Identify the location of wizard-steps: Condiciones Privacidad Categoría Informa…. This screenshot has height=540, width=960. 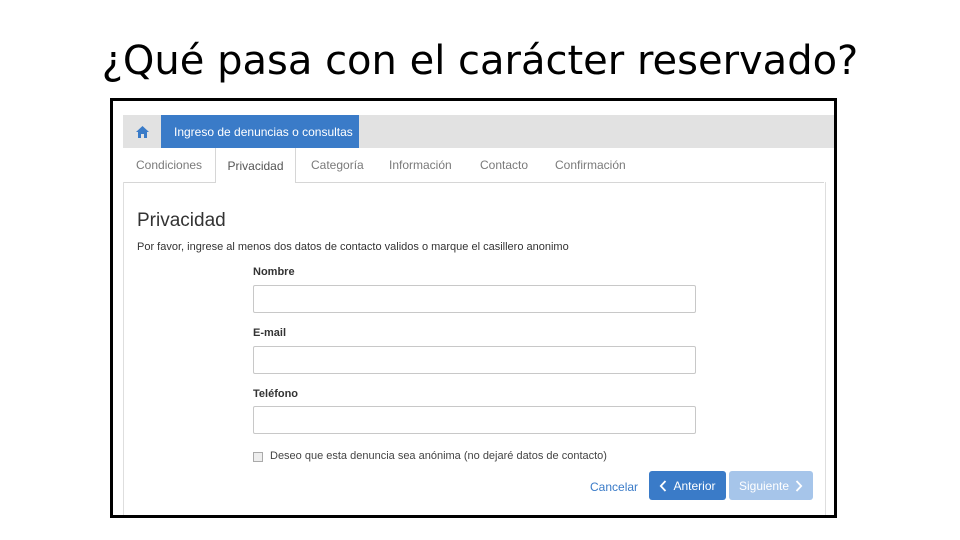
(473, 165).